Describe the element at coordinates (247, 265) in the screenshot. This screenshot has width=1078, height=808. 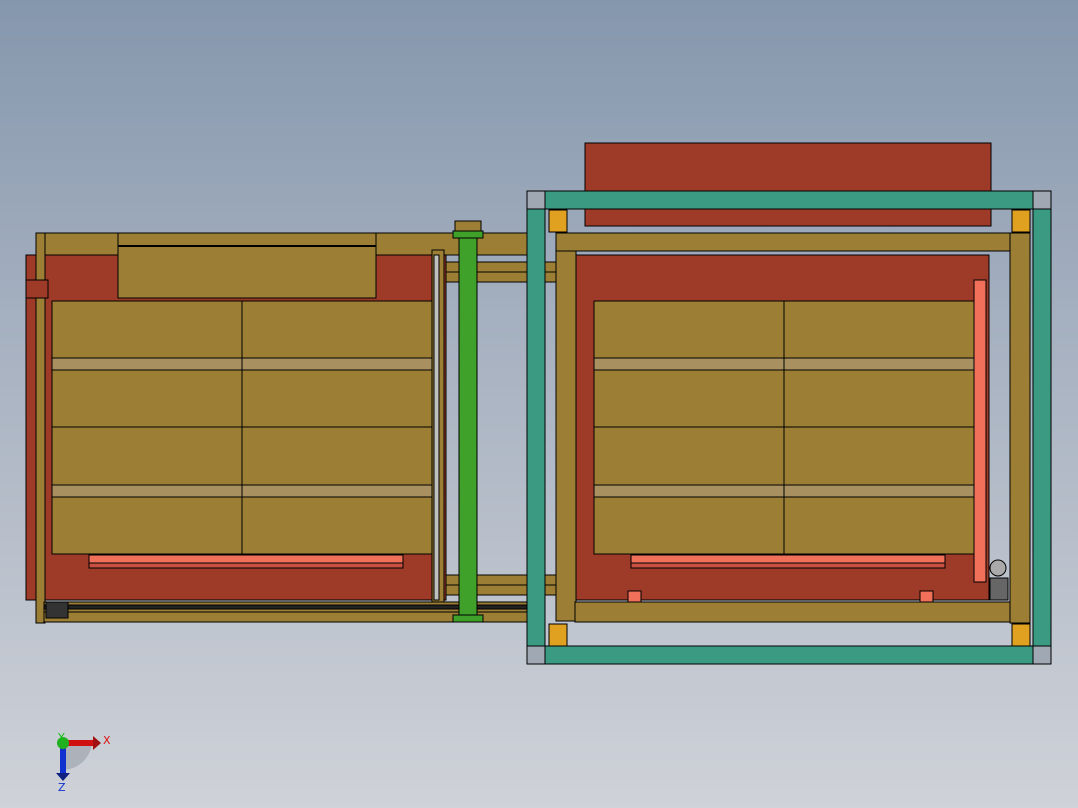
I see `left-top-hopper` at that location.